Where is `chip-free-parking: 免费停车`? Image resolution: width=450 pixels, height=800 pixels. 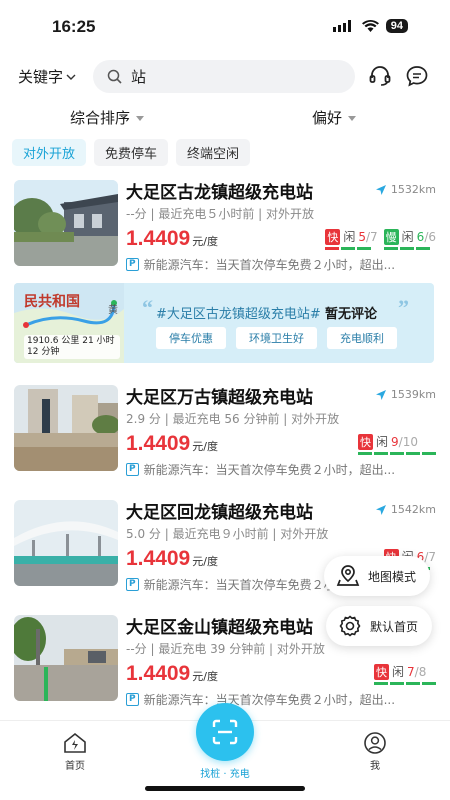 chip-free-parking: 免费停车 is located at coordinates (131, 152).